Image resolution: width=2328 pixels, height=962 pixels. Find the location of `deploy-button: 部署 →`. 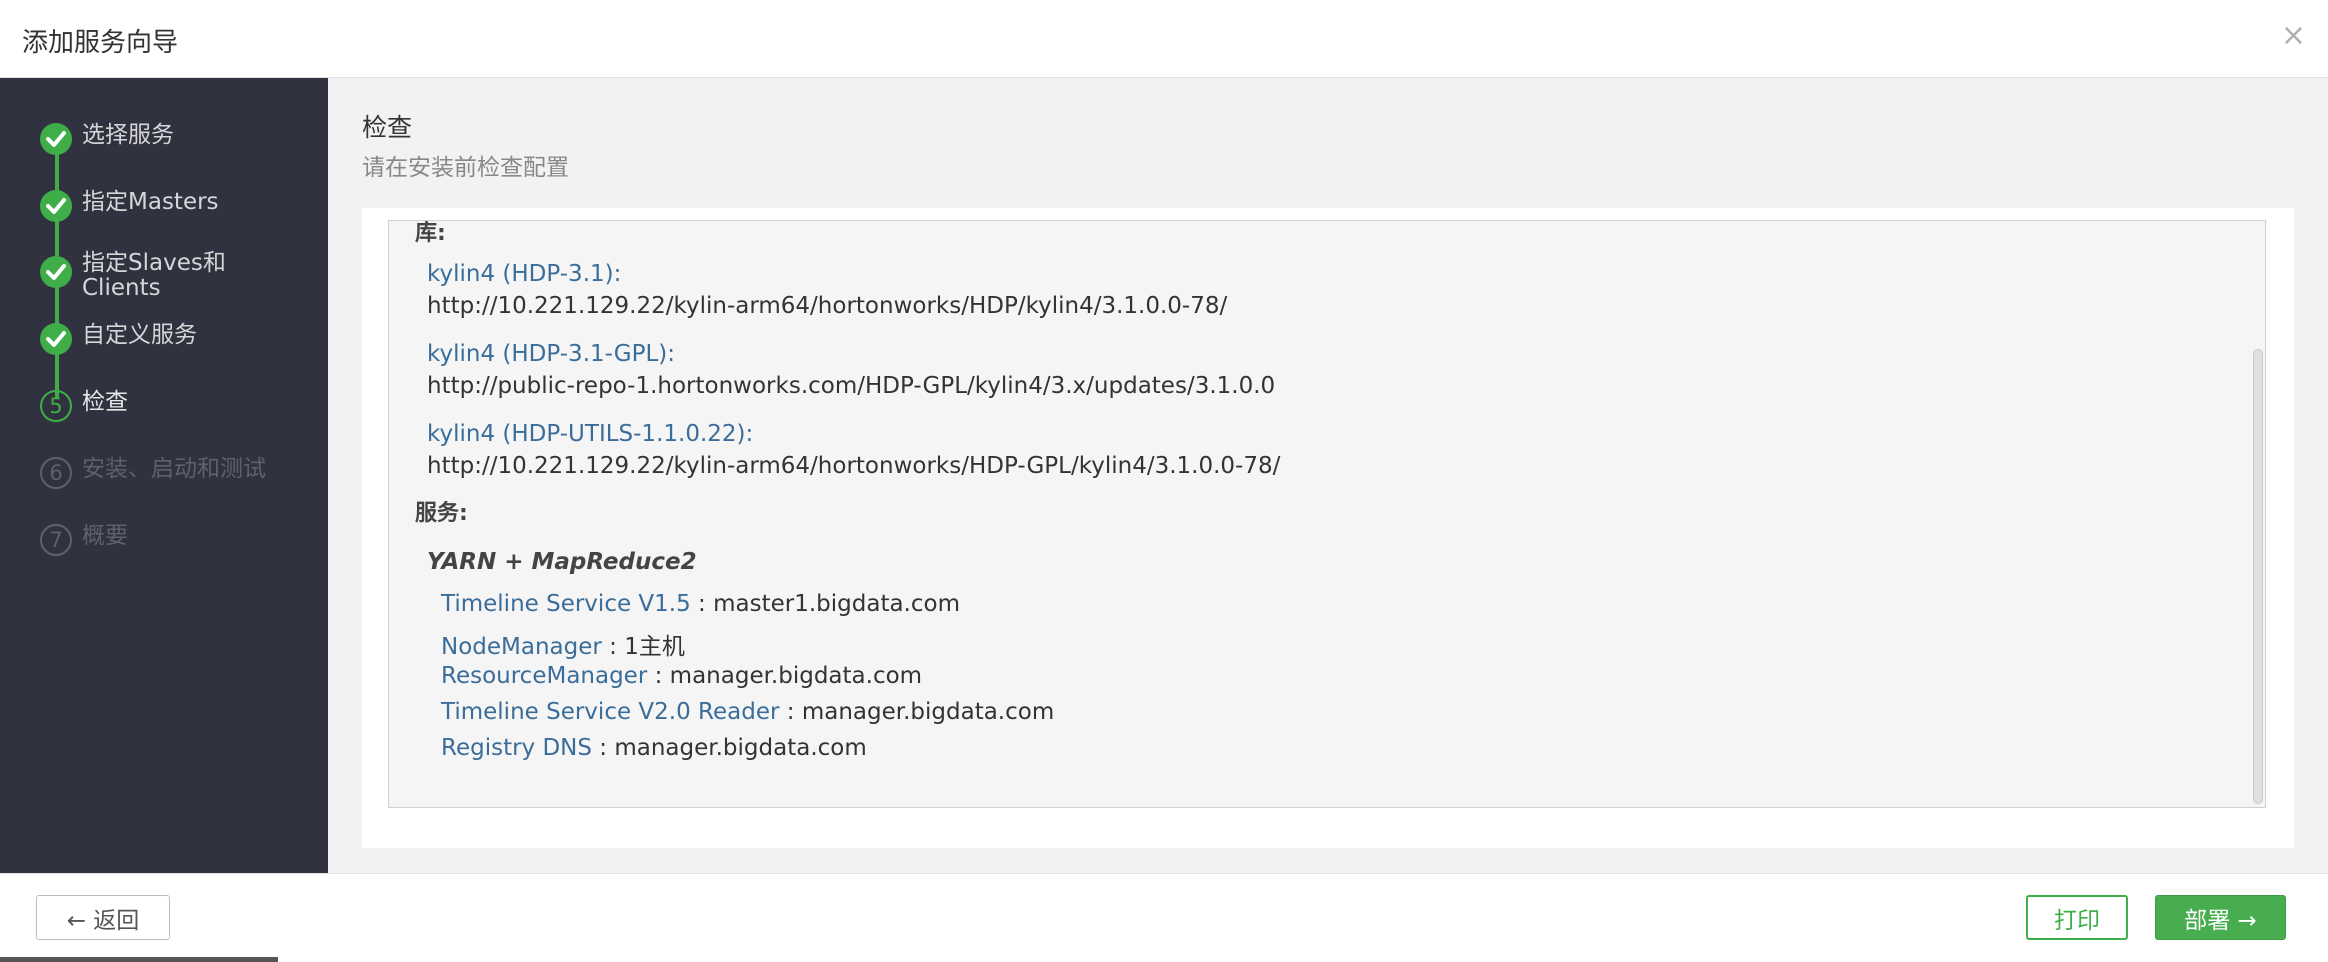

deploy-button: 部署 → is located at coordinates (2220, 917).